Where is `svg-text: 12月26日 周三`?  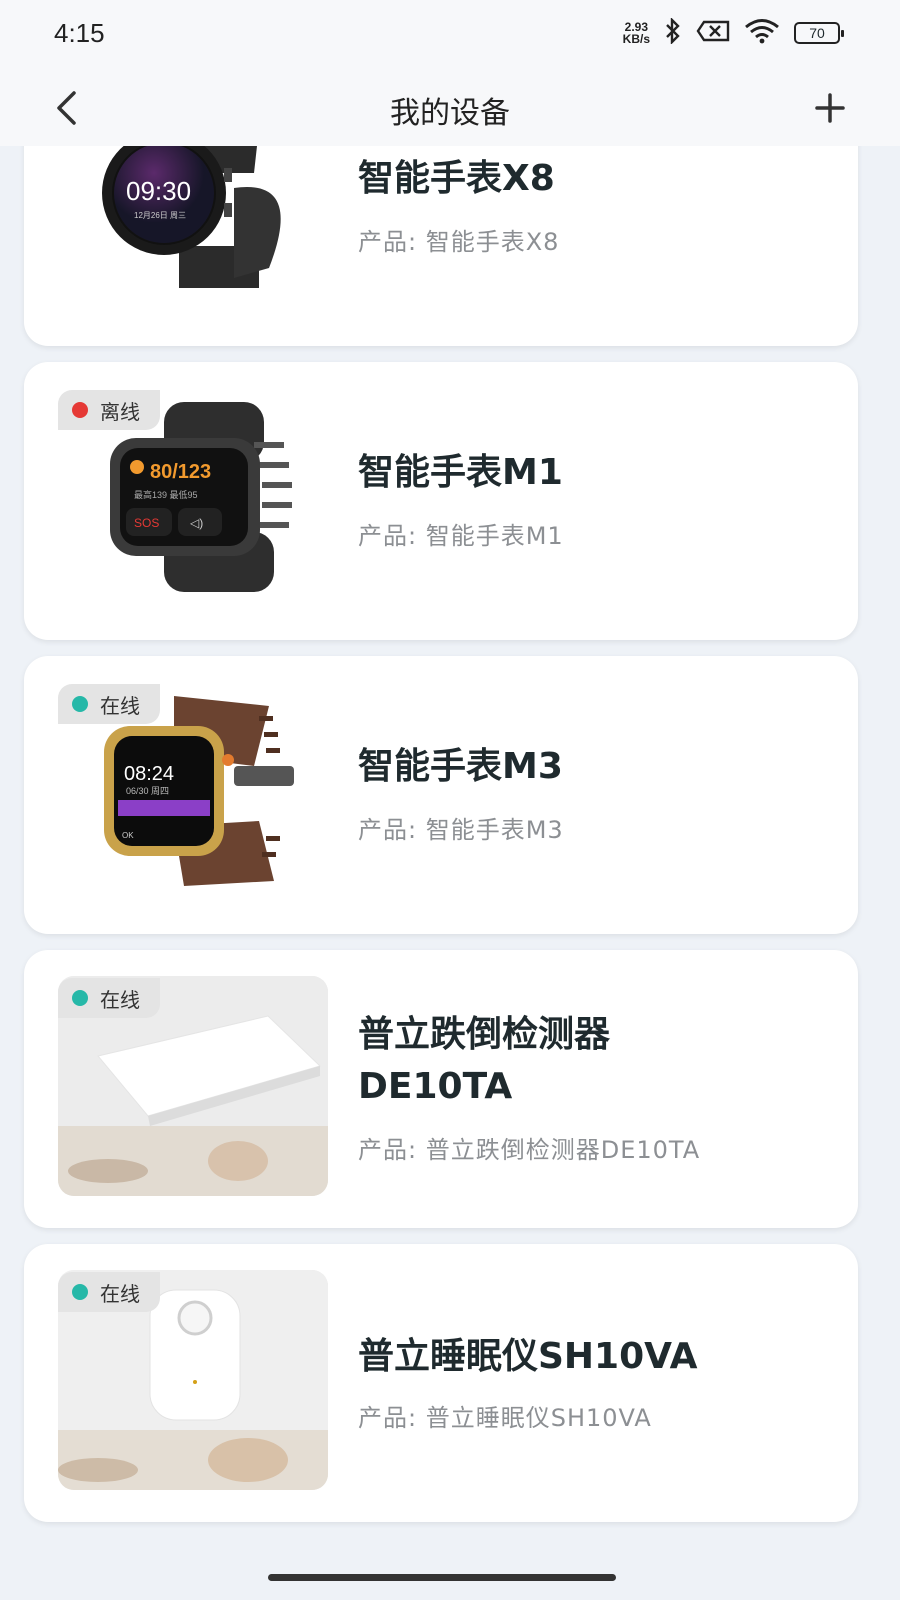 svg-text: 12月26日 周三 is located at coordinates (160, 215).